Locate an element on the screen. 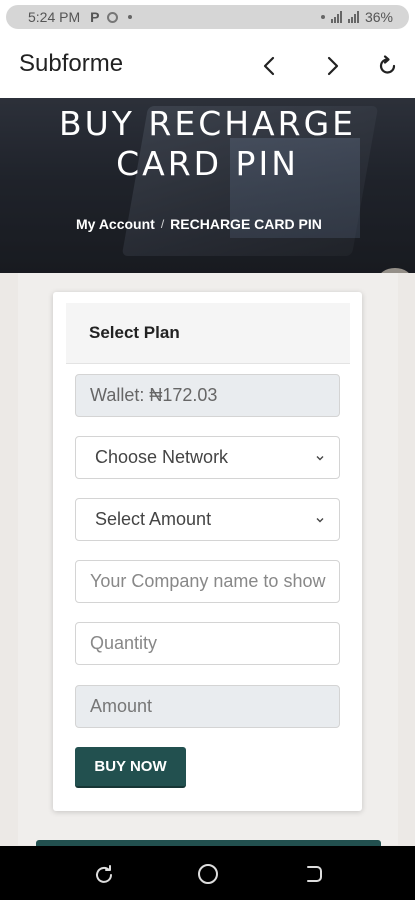 This screenshot has height=900, width=415. signal-icon is located at coordinates (336, 17).